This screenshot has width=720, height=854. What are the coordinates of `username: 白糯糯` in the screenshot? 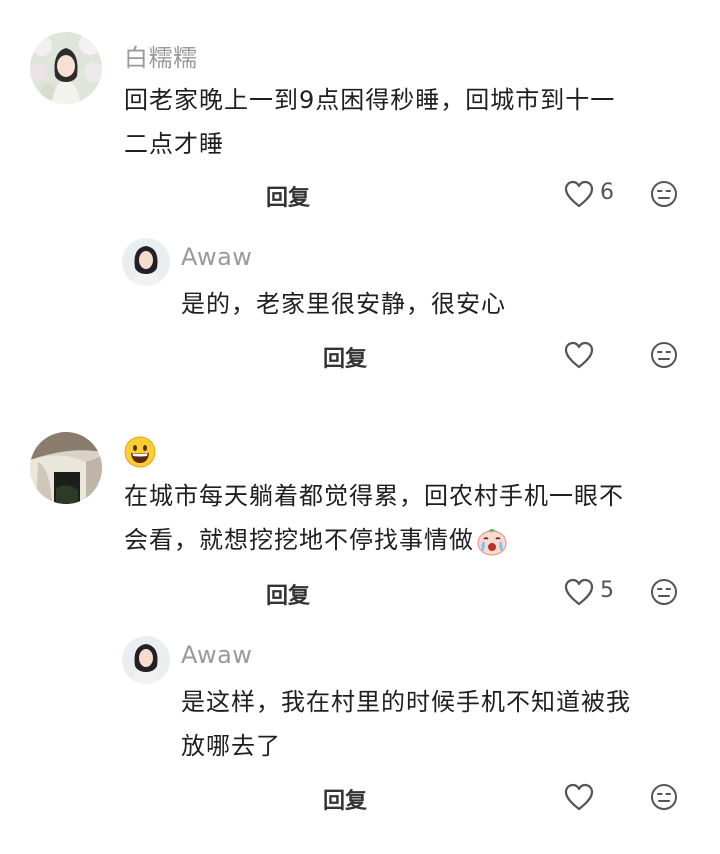 It's located at (161, 55).